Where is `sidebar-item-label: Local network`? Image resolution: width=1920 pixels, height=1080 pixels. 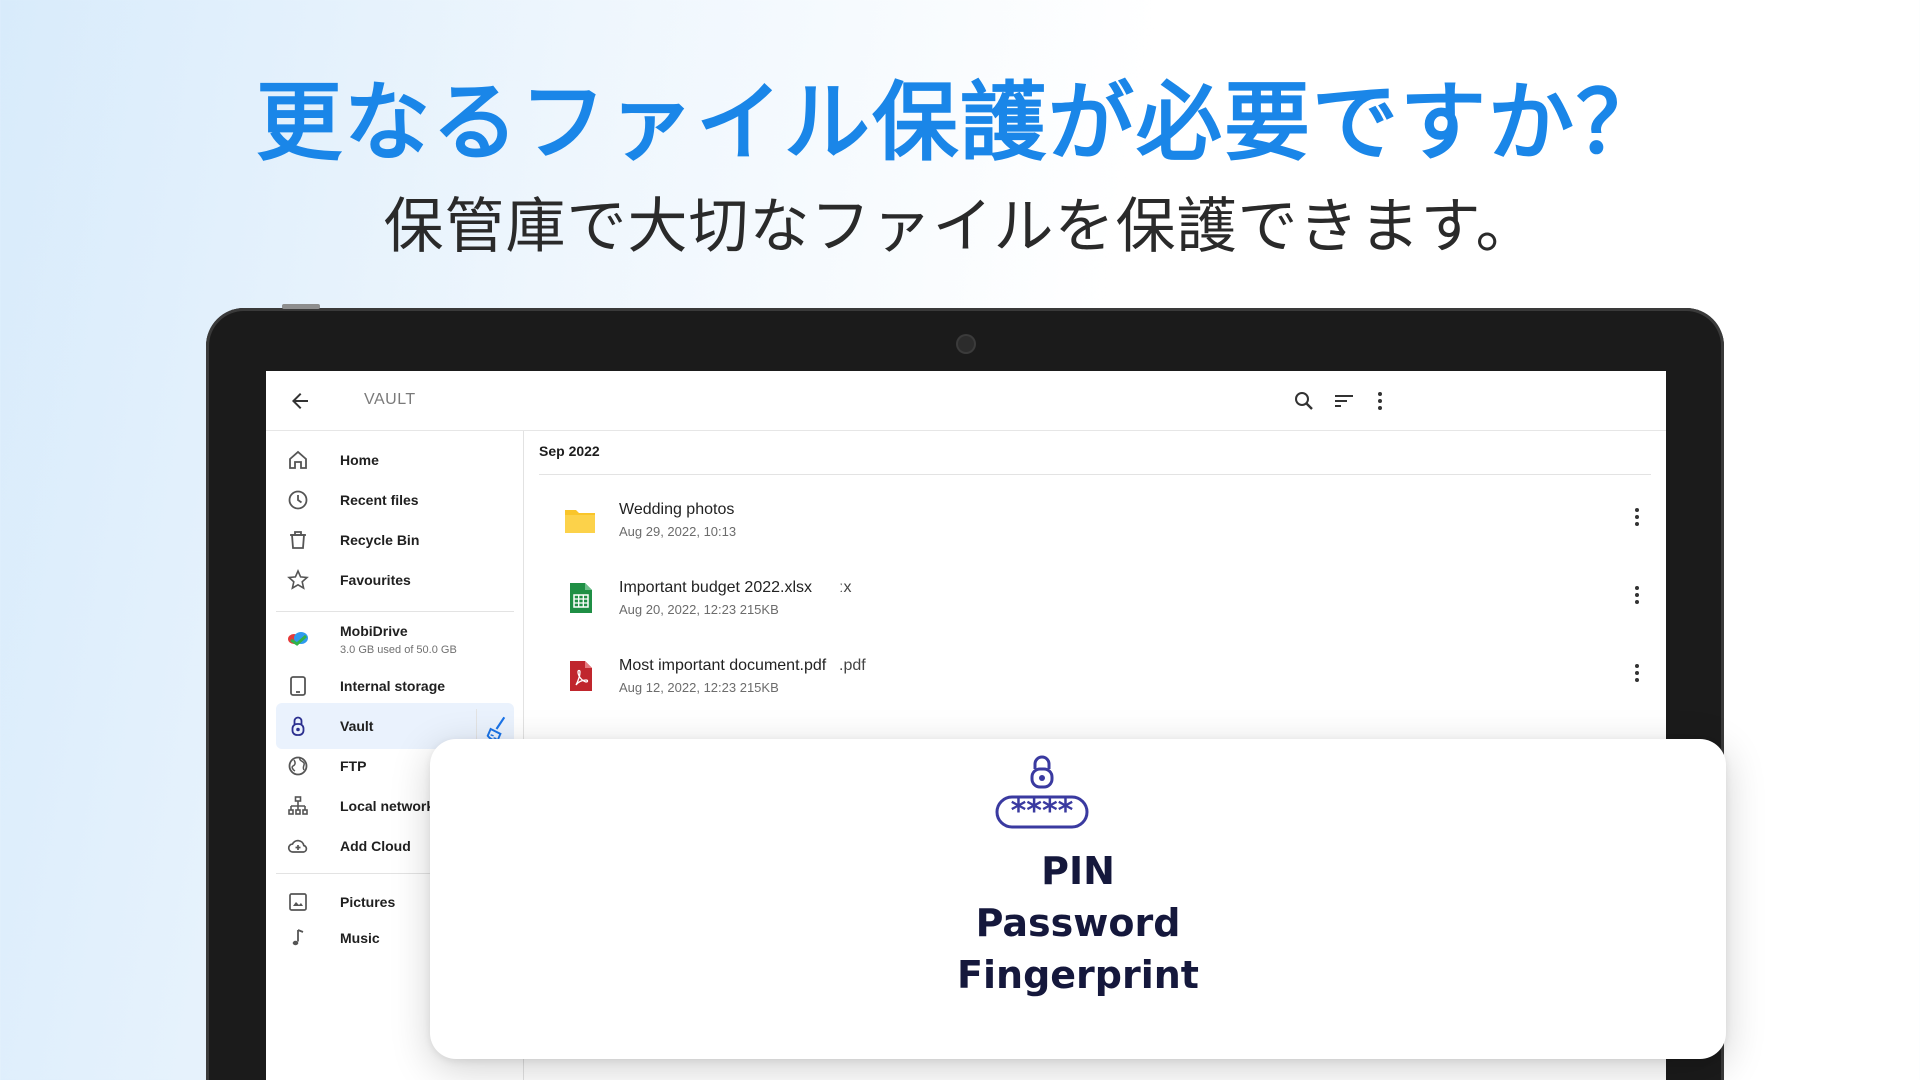 sidebar-item-label: Local network is located at coordinates (387, 806).